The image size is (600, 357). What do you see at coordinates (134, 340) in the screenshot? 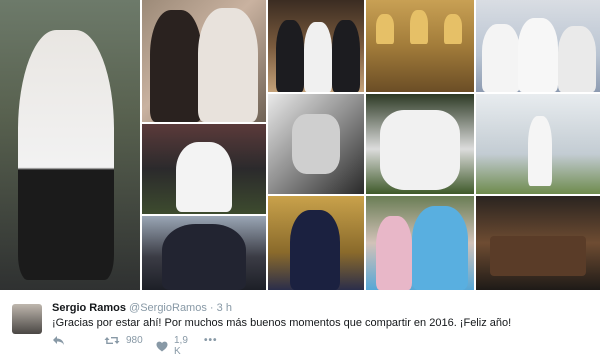
I see `retweet-count: 980` at bounding box center [134, 340].